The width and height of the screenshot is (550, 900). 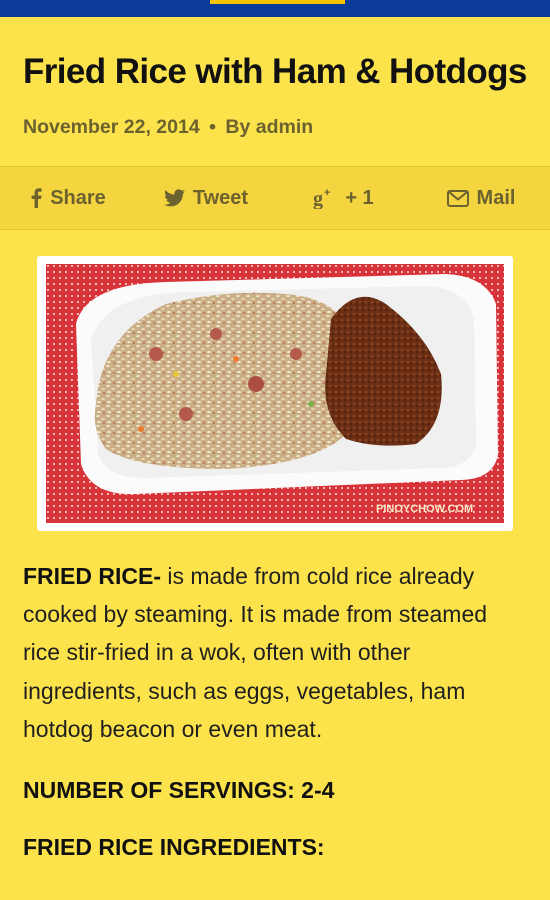 I want to click on post-meta: November 22, 2014 • By admin, so click(x=275, y=131).